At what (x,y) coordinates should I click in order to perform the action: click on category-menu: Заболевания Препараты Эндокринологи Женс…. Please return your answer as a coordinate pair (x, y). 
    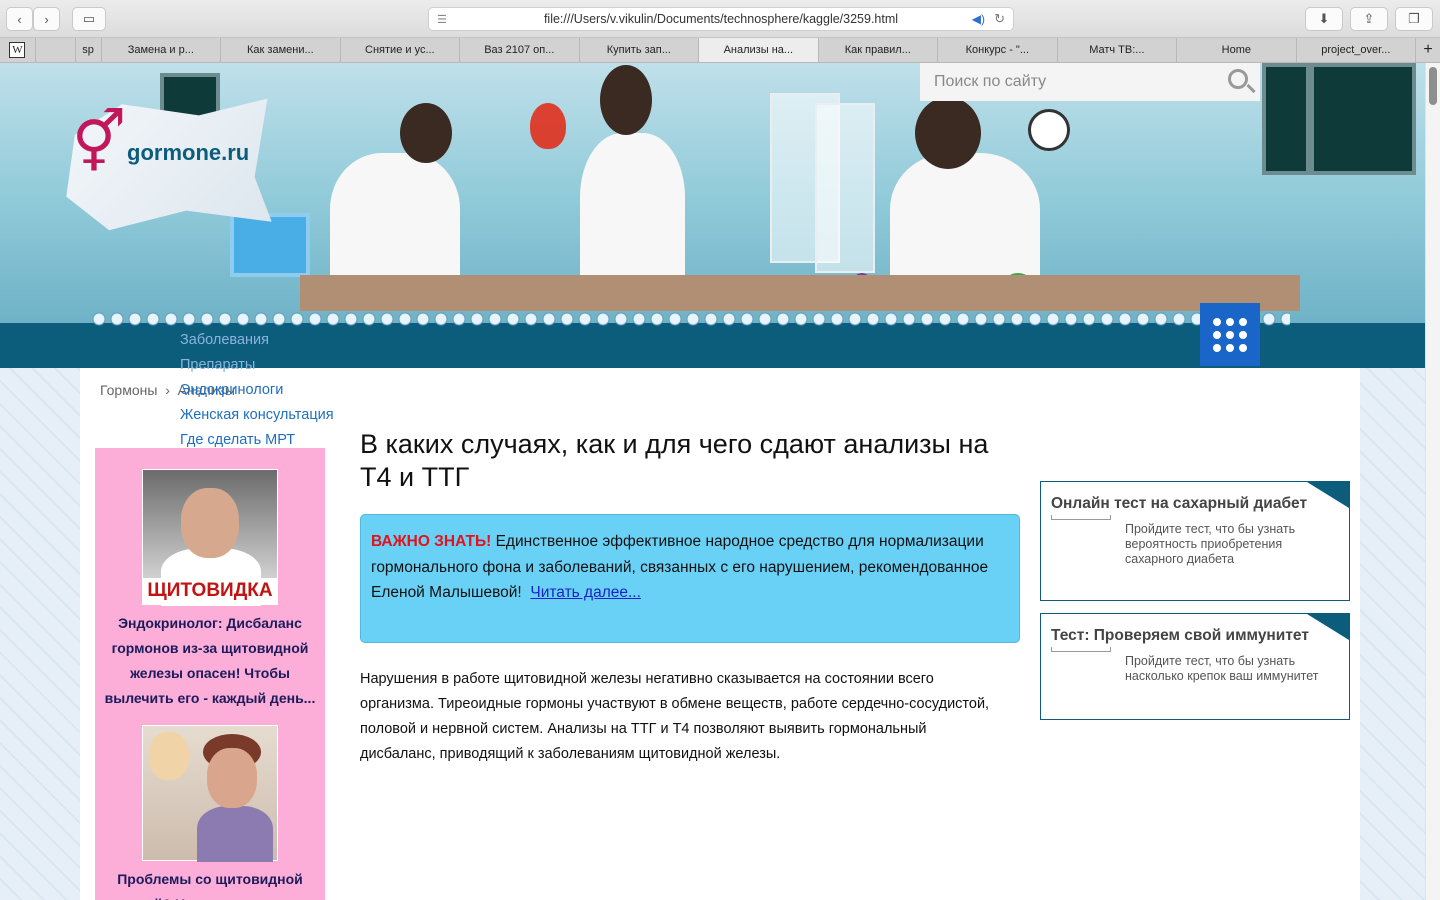
    Looking at the image, I should click on (257, 390).